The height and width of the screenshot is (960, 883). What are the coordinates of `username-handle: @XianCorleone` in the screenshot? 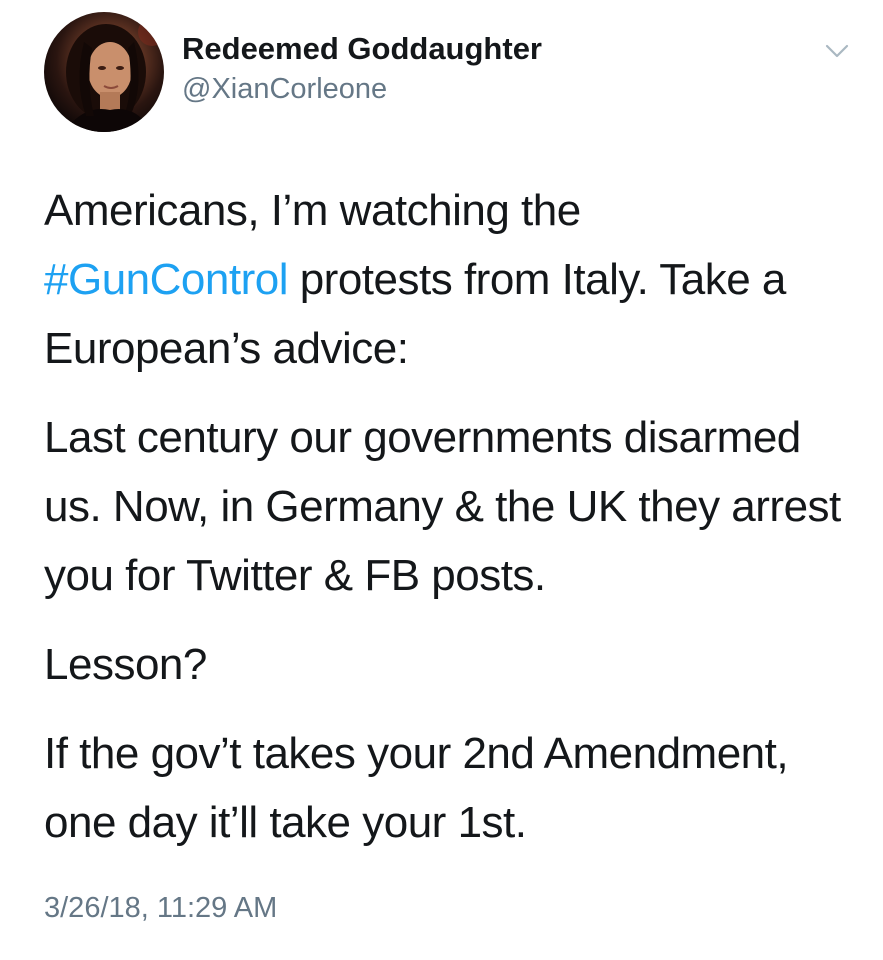 It's located at (362, 89).